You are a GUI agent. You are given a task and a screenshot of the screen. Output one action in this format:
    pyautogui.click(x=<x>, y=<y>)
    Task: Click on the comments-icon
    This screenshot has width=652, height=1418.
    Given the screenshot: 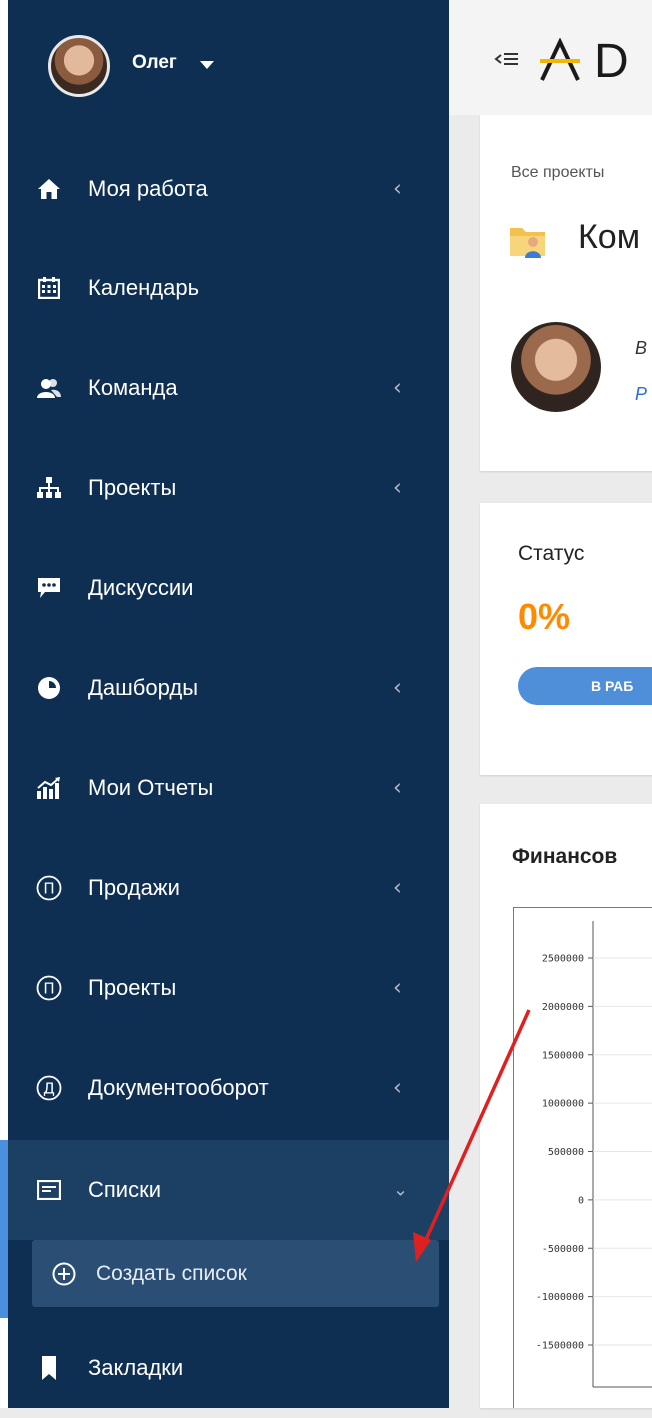 What is the action you would take?
    pyautogui.click(x=49, y=588)
    